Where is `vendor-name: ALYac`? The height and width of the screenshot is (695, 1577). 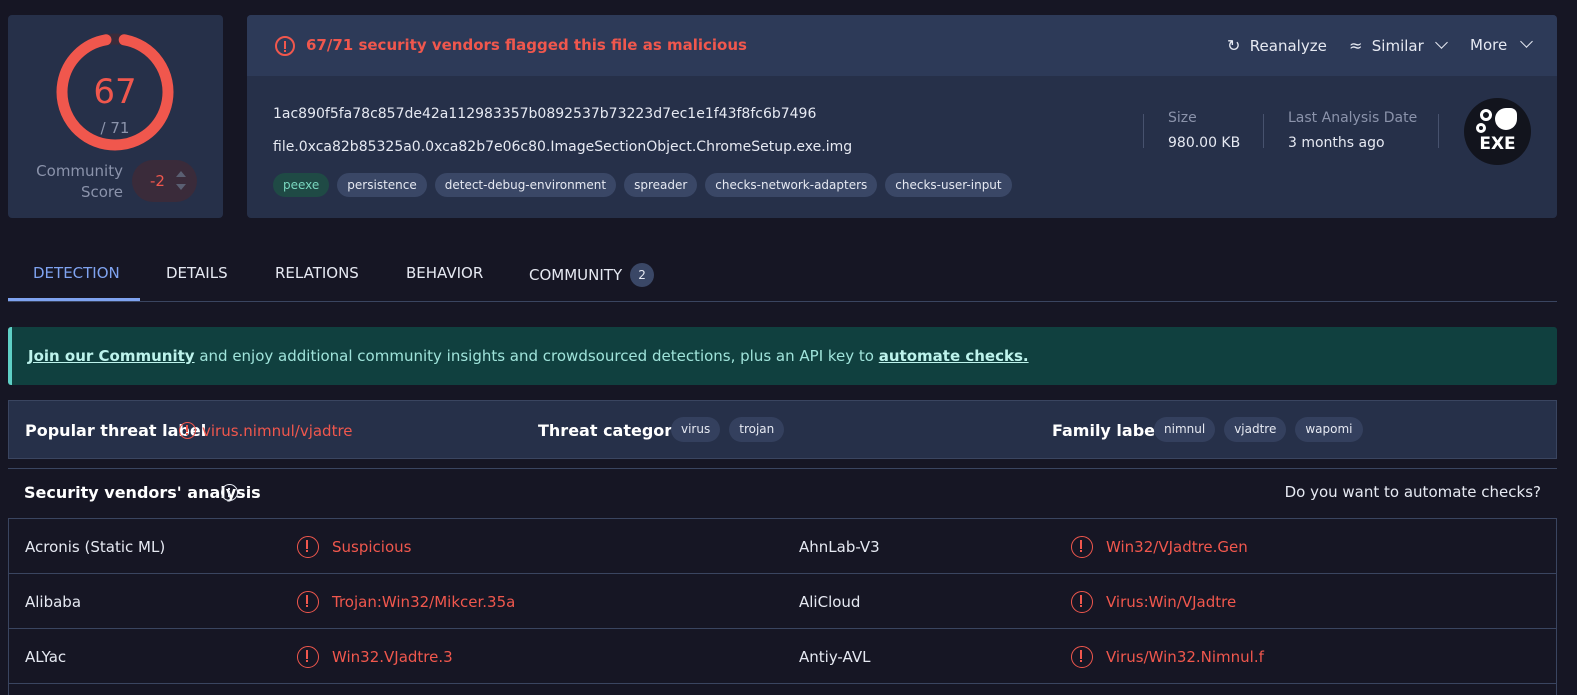
vendor-name: ALYac is located at coordinates (46, 657).